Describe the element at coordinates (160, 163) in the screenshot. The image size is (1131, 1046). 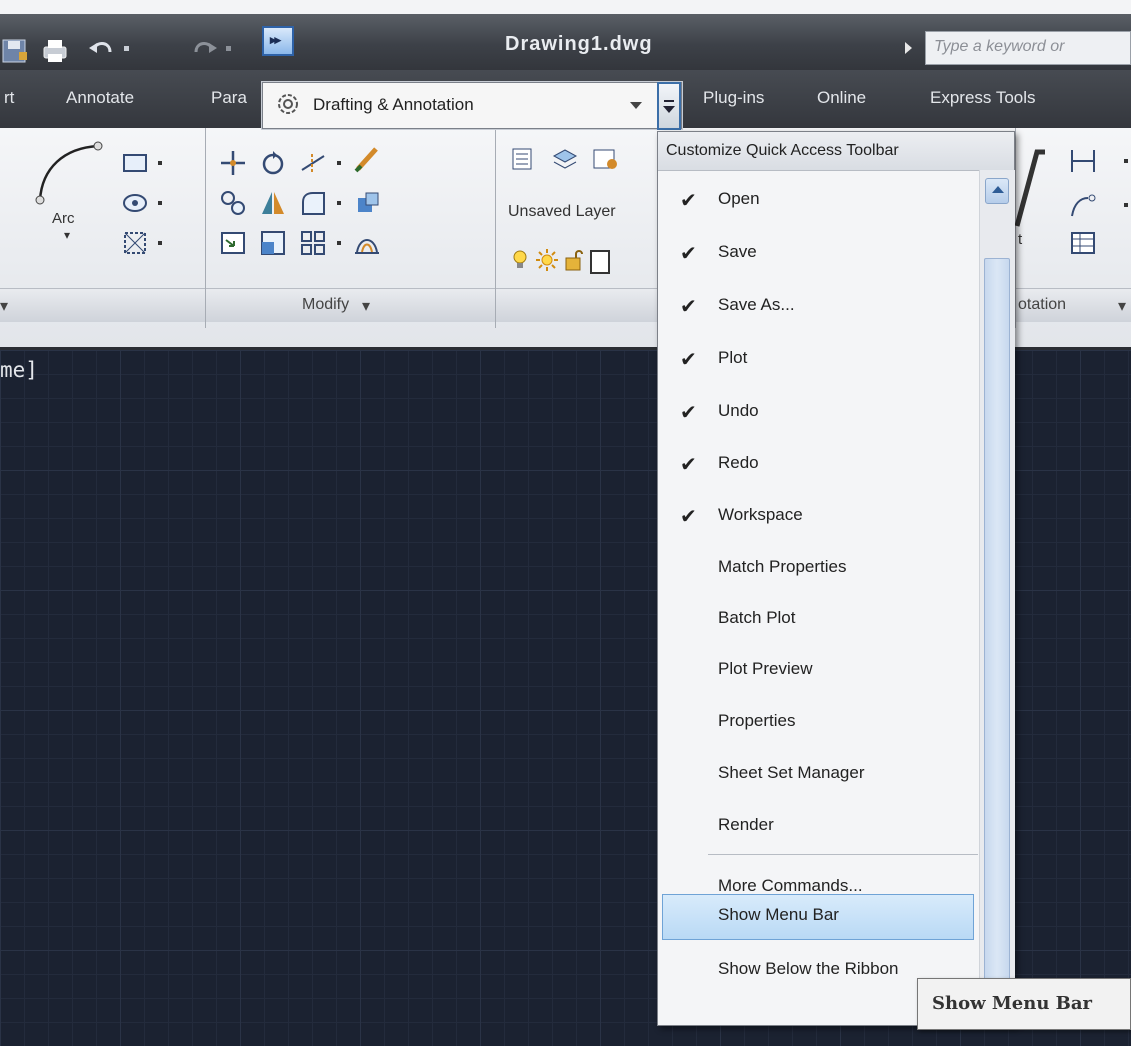
I see `rectangle-dropdown-icon` at that location.